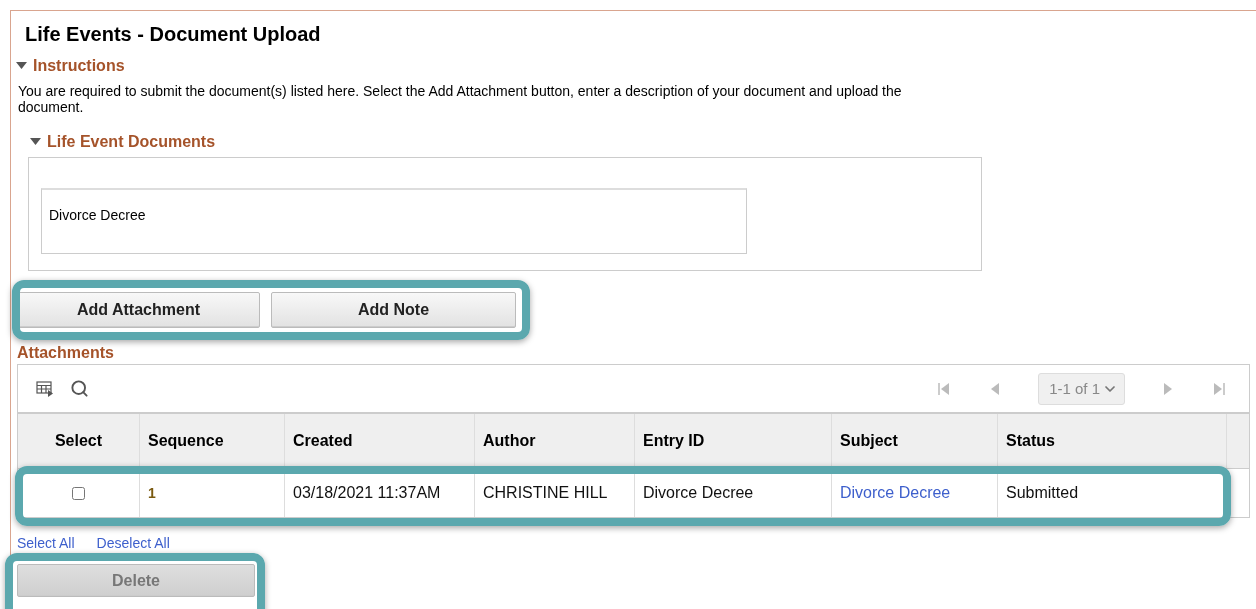  Describe the element at coordinates (895, 493) in the screenshot. I see `subject-link: Divorce Decree` at that location.